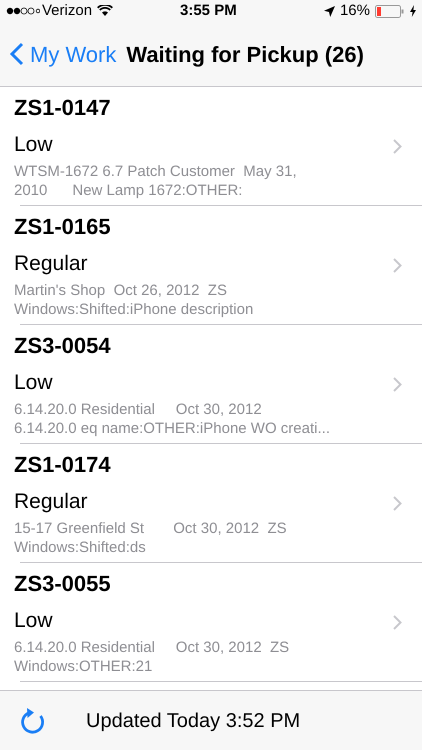  Describe the element at coordinates (152, 647) in the screenshot. I see `detail-text: 6.14.20.0 Residential Oct 30, 2012 ZS` at that location.